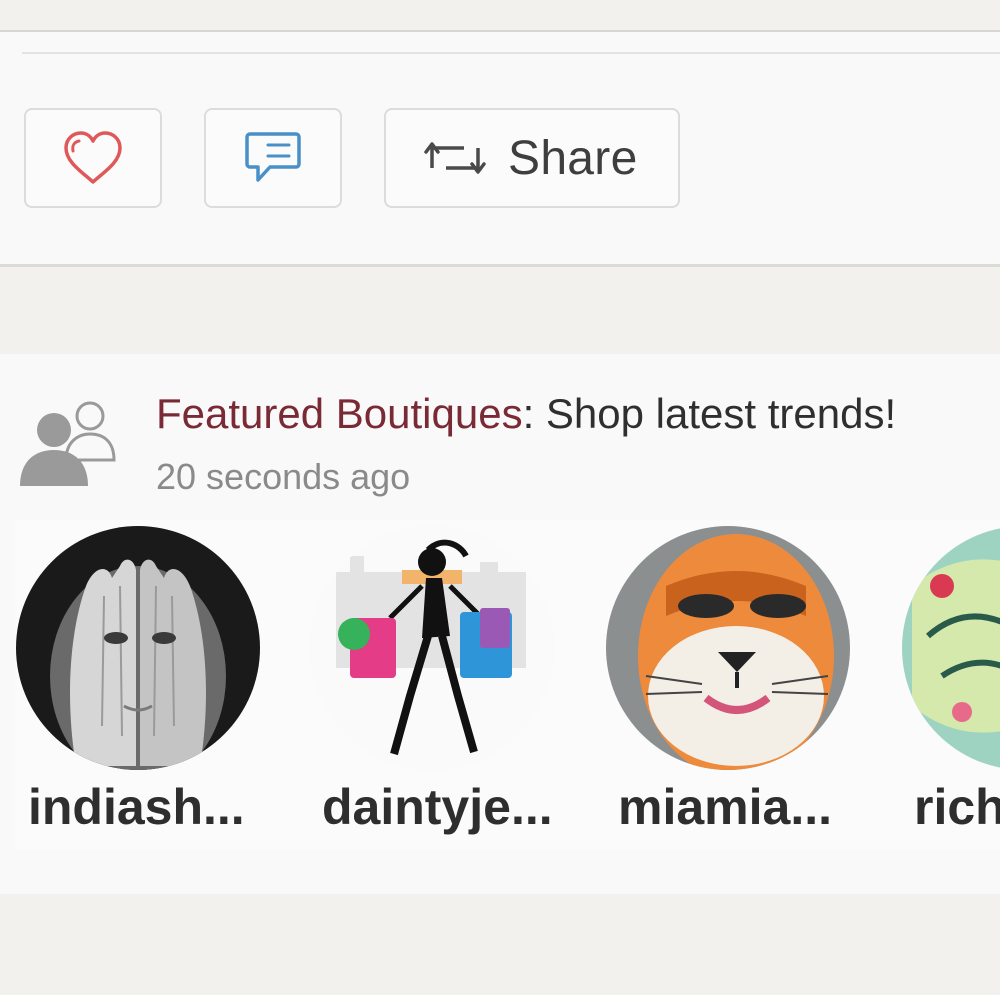  What do you see at coordinates (455, 158) in the screenshot?
I see `repost-icon` at bounding box center [455, 158].